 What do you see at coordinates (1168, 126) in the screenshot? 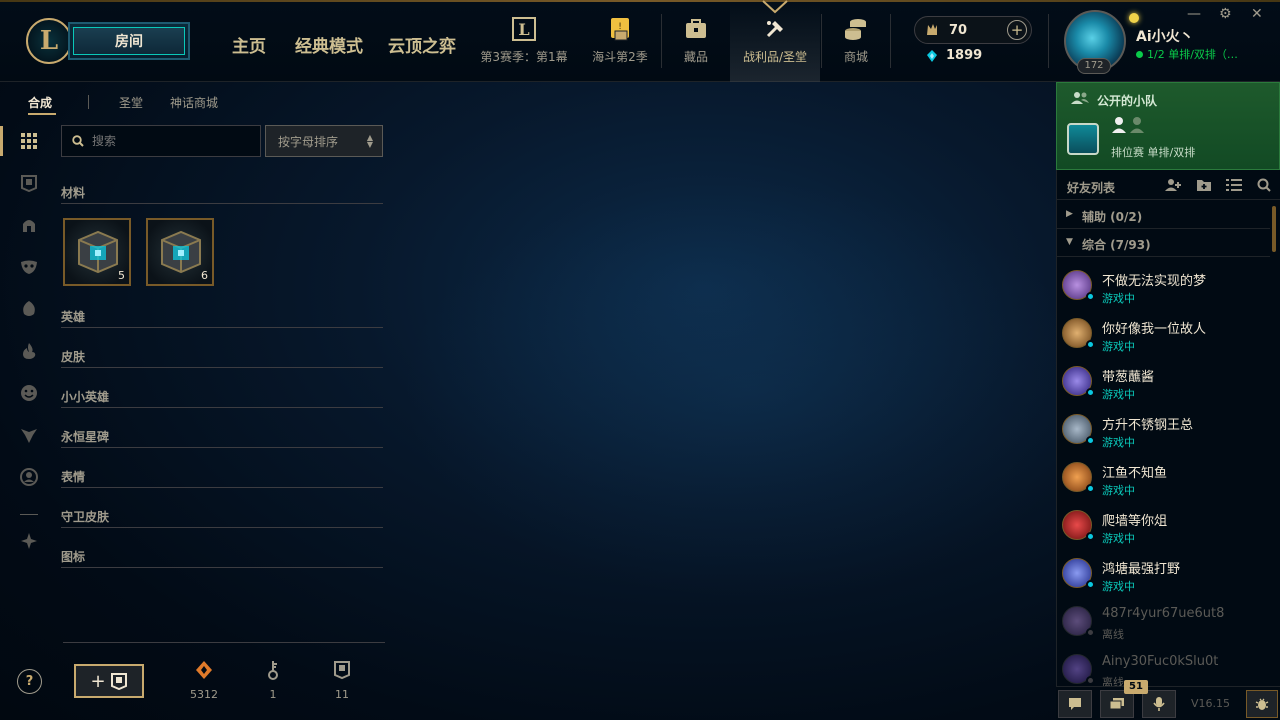
I see `party-lobby-card: 公开的小队 排位赛 单排/双排` at bounding box center [1168, 126].